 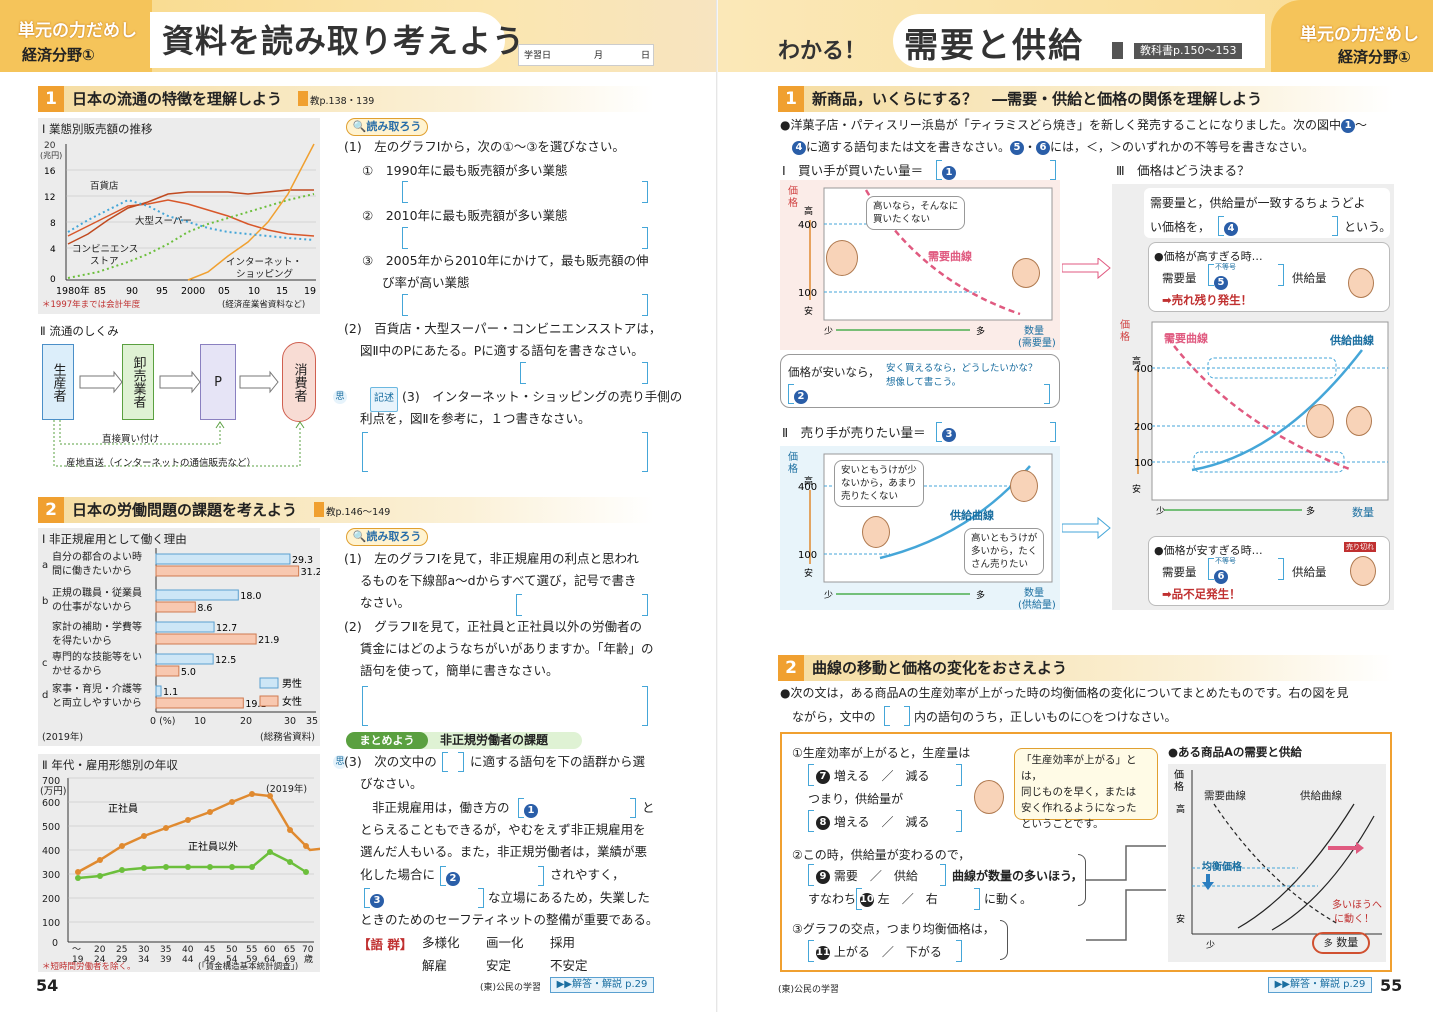 What do you see at coordinates (586, 55) in the screenshot?
I see `date-box: 学習日 月 日` at bounding box center [586, 55].